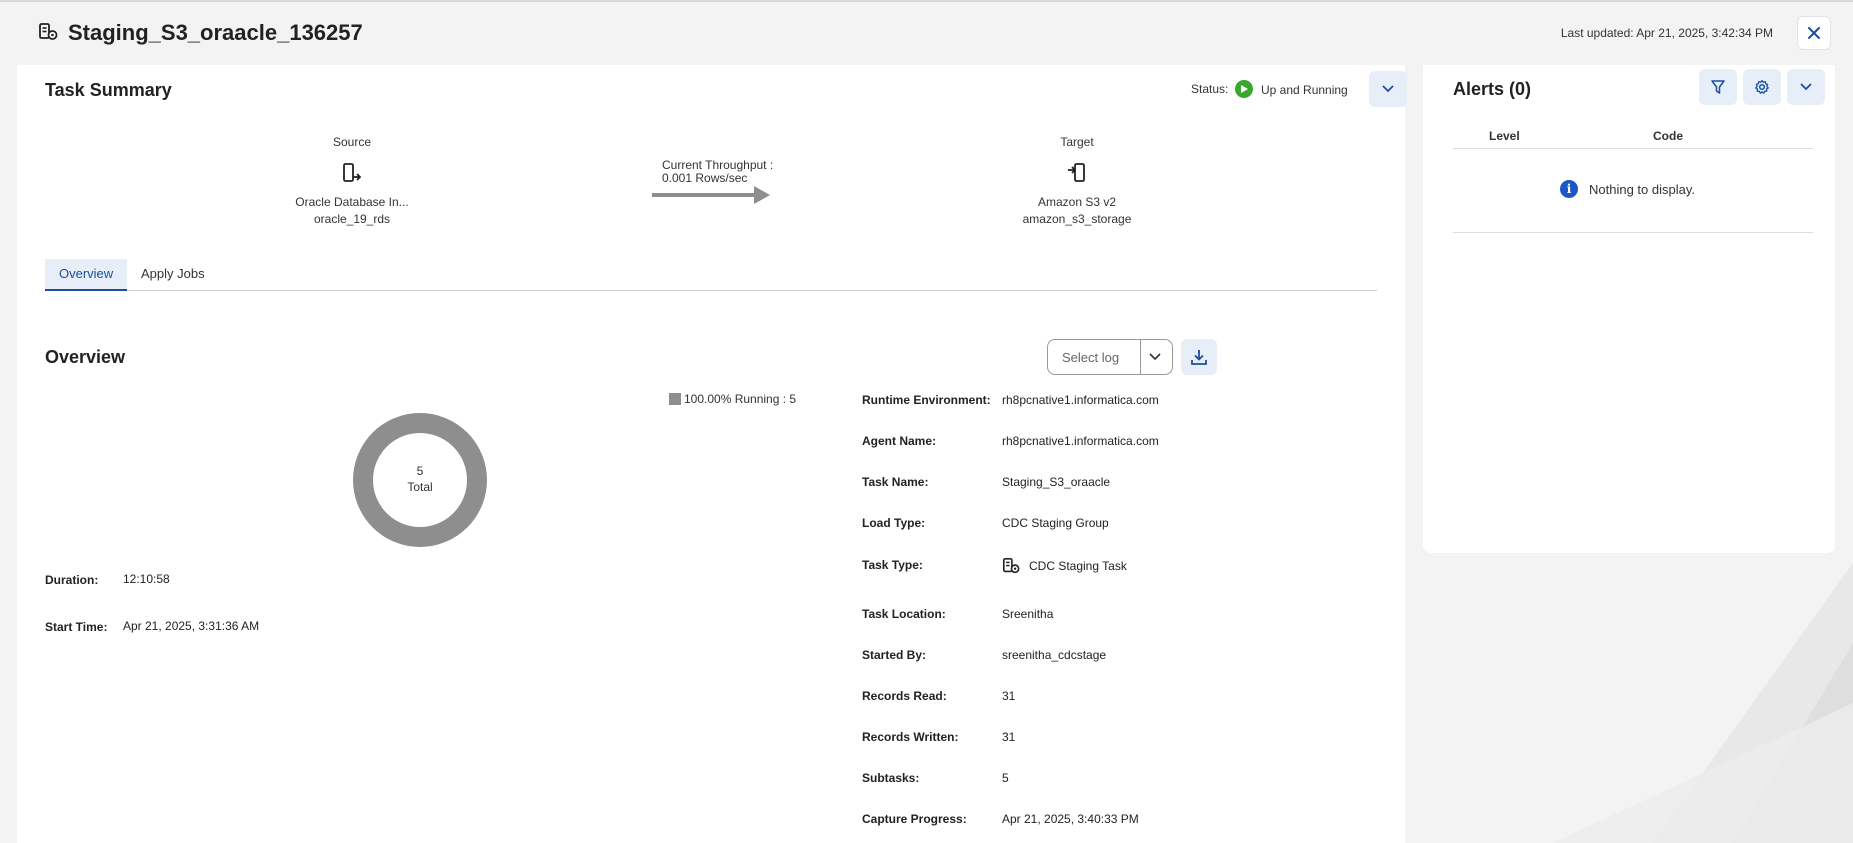  What do you see at coordinates (914, 819) in the screenshot?
I see `detail-label: Capture Progress:` at bounding box center [914, 819].